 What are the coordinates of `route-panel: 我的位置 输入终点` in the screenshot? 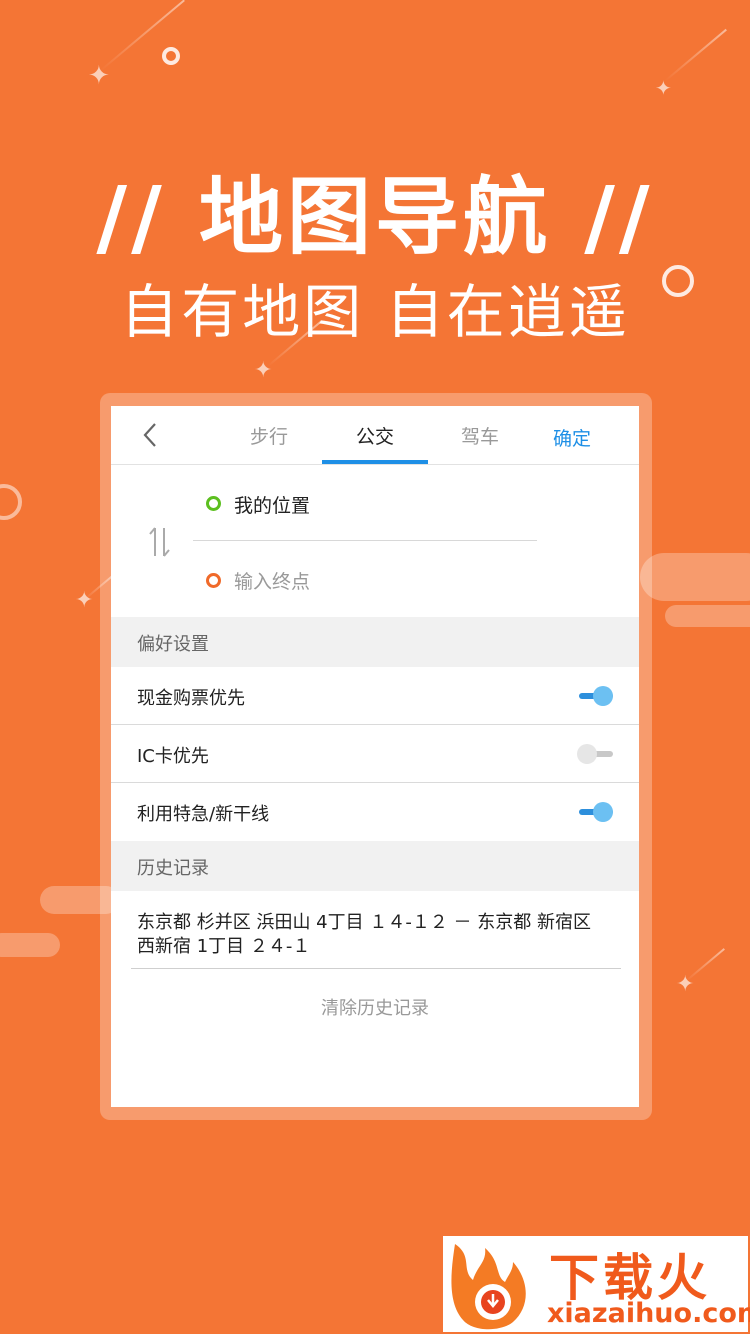 It's located at (375, 541).